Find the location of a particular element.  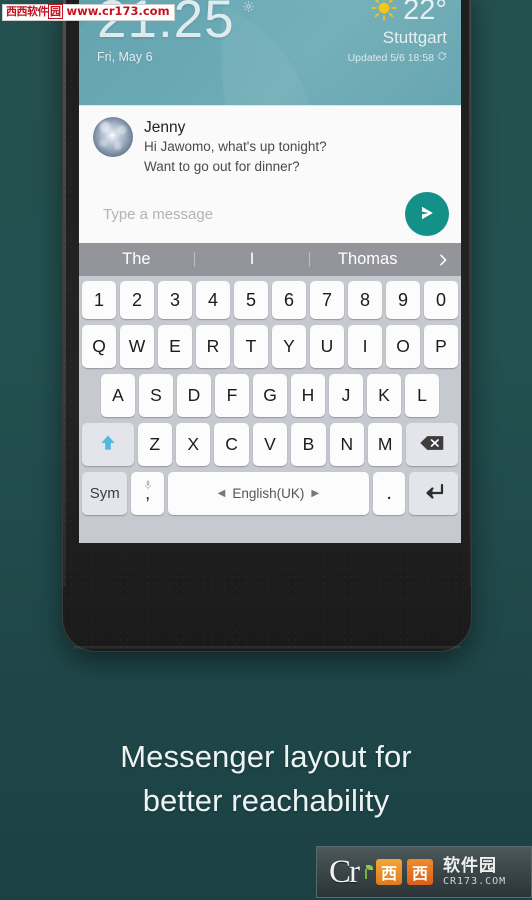

sym-key: Sym is located at coordinates (105, 493).